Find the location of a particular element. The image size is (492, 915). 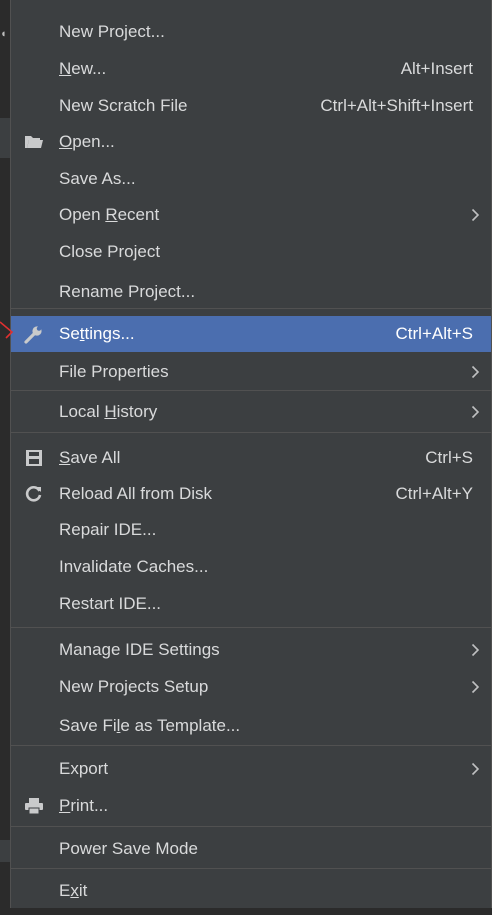

menu-item-local-history: Local History is located at coordinates (251, 412).